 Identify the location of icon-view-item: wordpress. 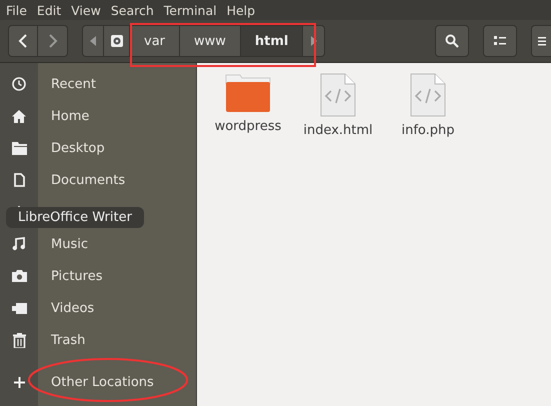
(248, 103).